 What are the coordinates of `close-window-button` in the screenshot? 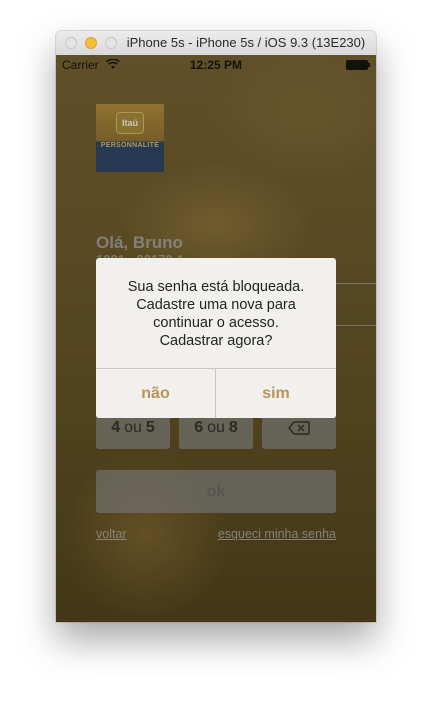 It's located at (71, 43).